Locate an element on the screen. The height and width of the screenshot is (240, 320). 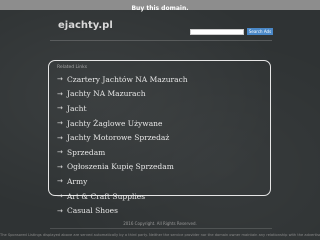
related-link-label: Jachty Żaglowe Używane is located at coordinates (114, 123).